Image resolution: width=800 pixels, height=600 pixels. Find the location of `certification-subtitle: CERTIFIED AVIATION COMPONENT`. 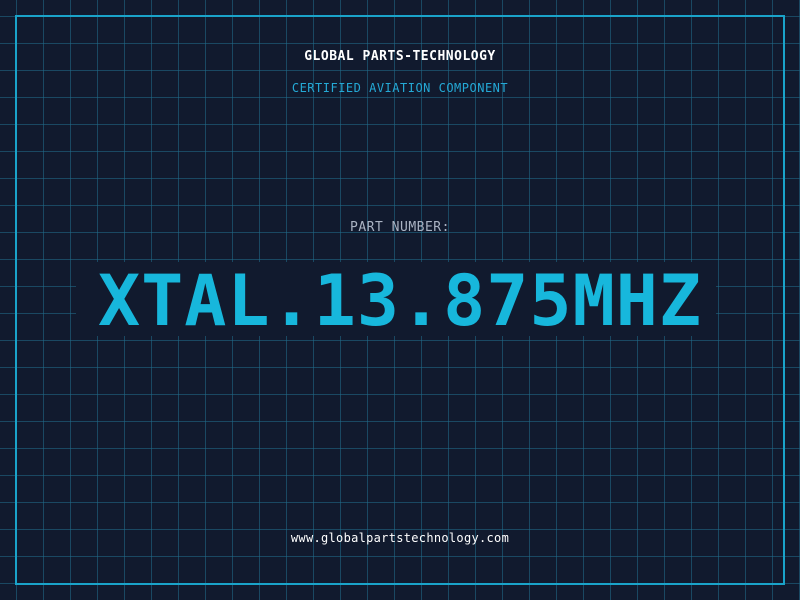

certification-subtitle: CERTIFIED AVIATION COMPONENT is located at coordinates (400, 88).